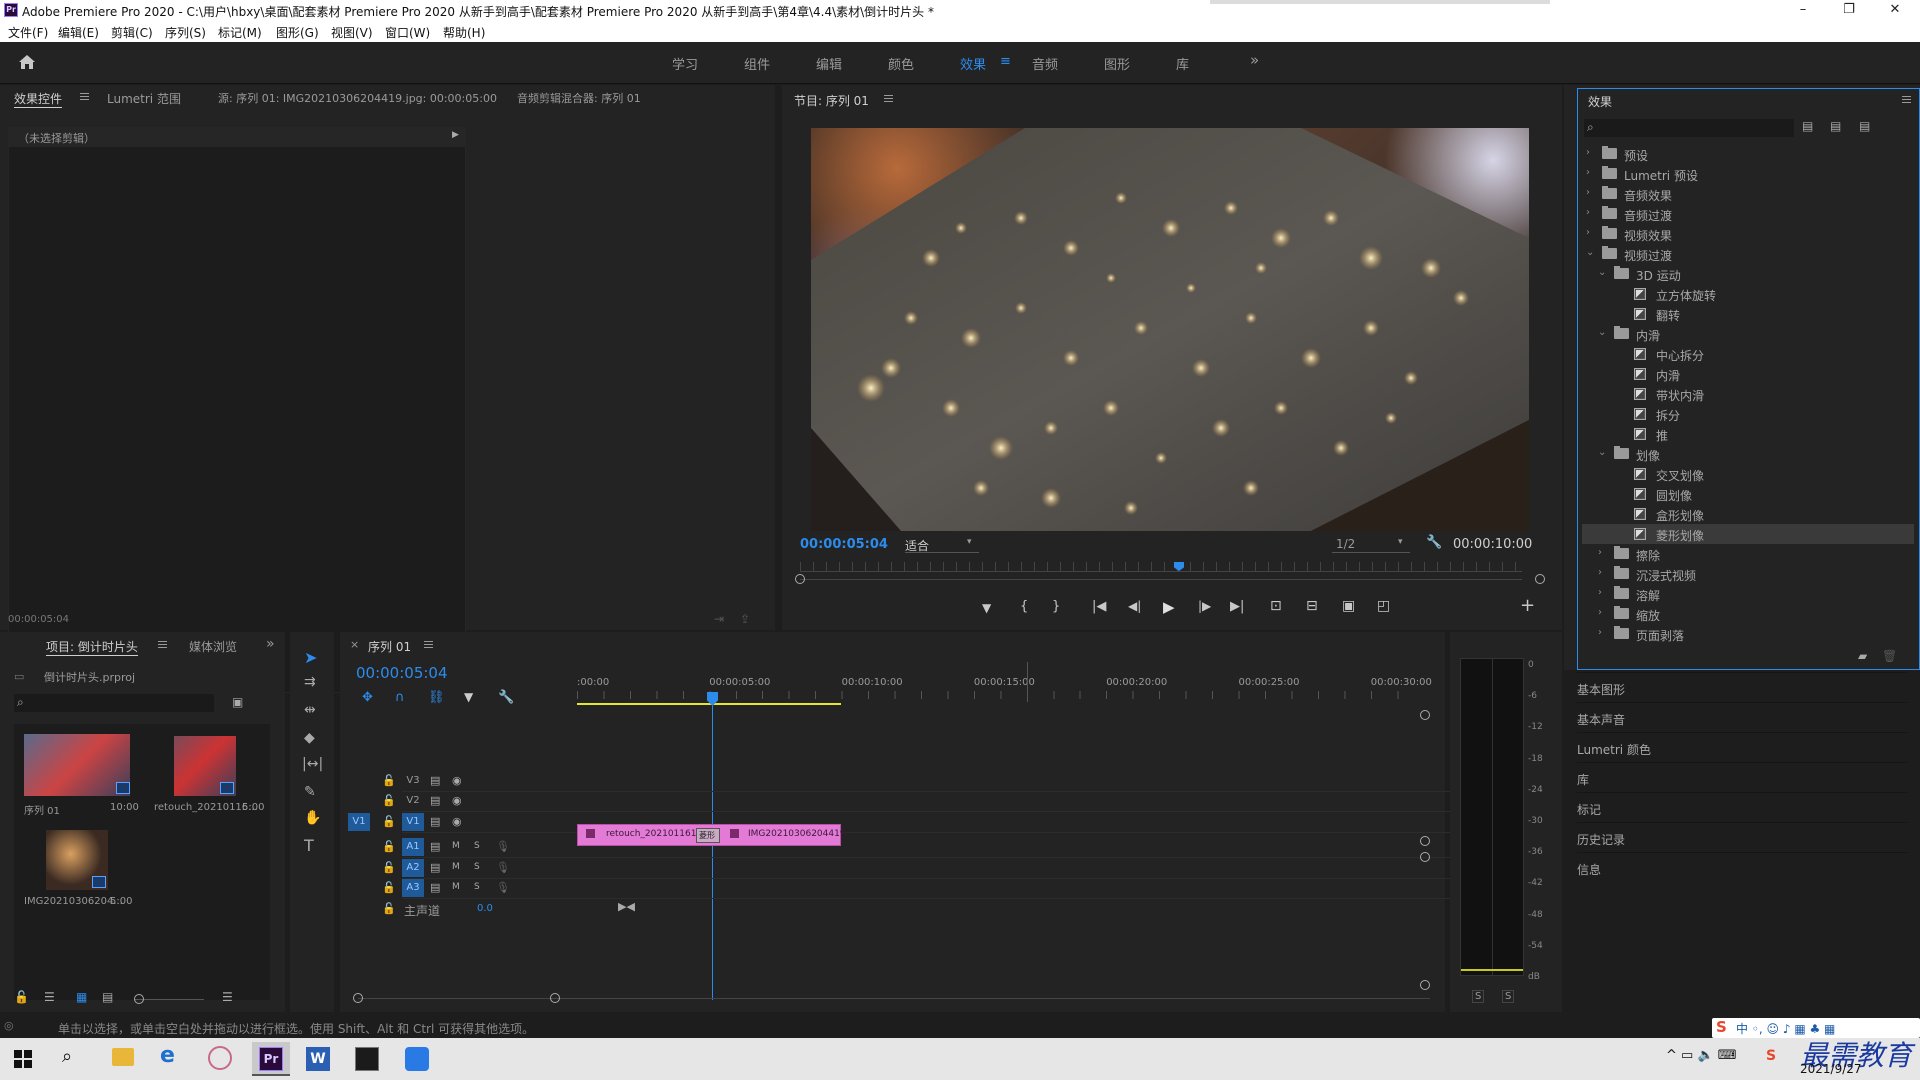 The width and height of the screenshot is (1920, 1080). I want to click on menu-graphics: 图形(G), so click(297, 32).